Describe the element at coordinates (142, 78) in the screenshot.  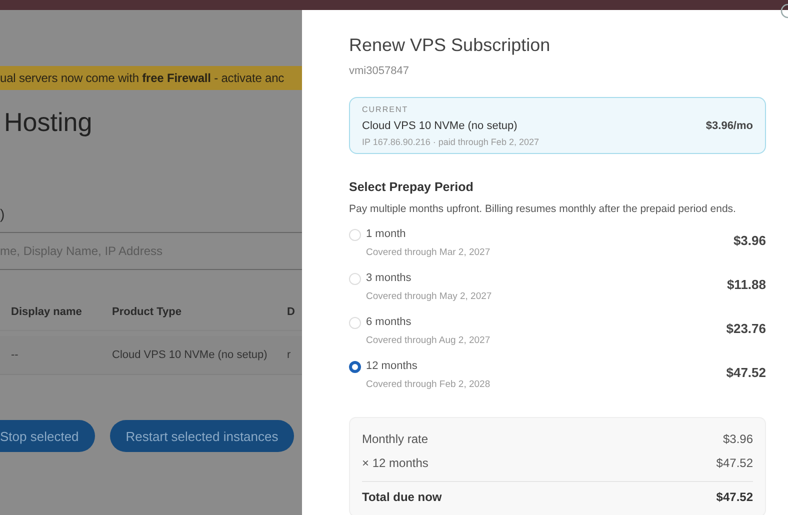
I see `announcement-text: ual servers now come with free Firewall - activate anc` at that location.